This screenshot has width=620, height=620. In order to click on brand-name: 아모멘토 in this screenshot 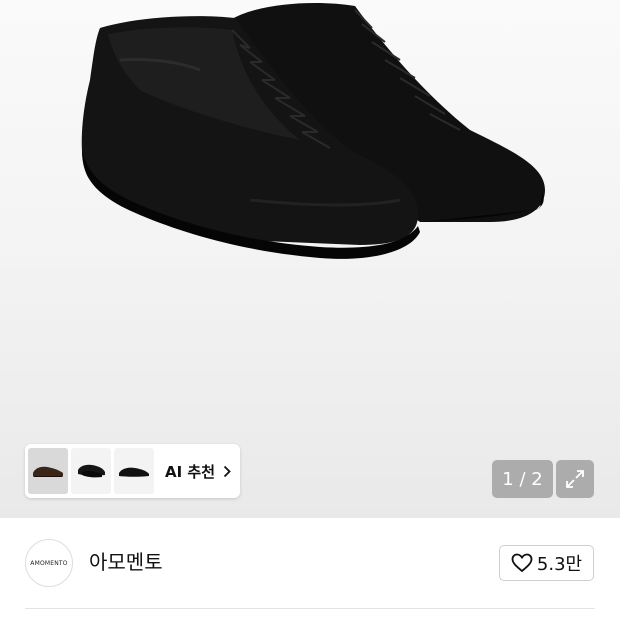, I will do `click(126, 562)`.